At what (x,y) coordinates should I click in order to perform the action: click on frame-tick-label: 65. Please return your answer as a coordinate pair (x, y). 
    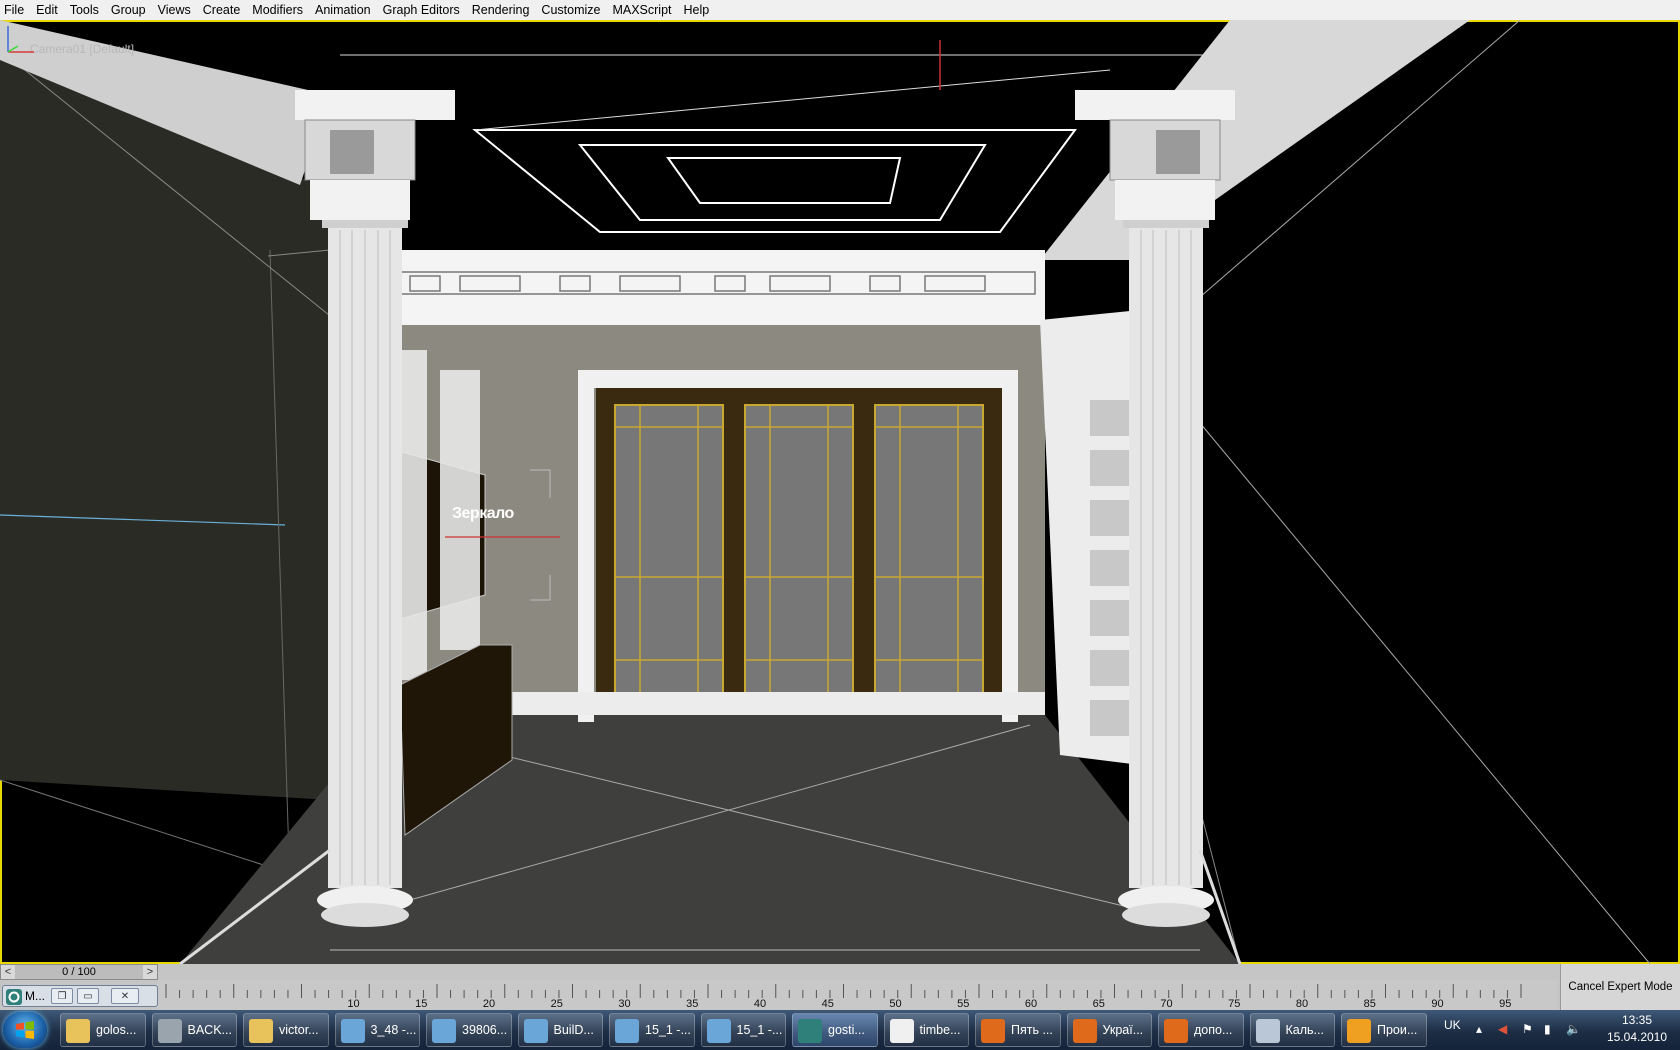
    Looking at the image, I should click on (1098, 1004).